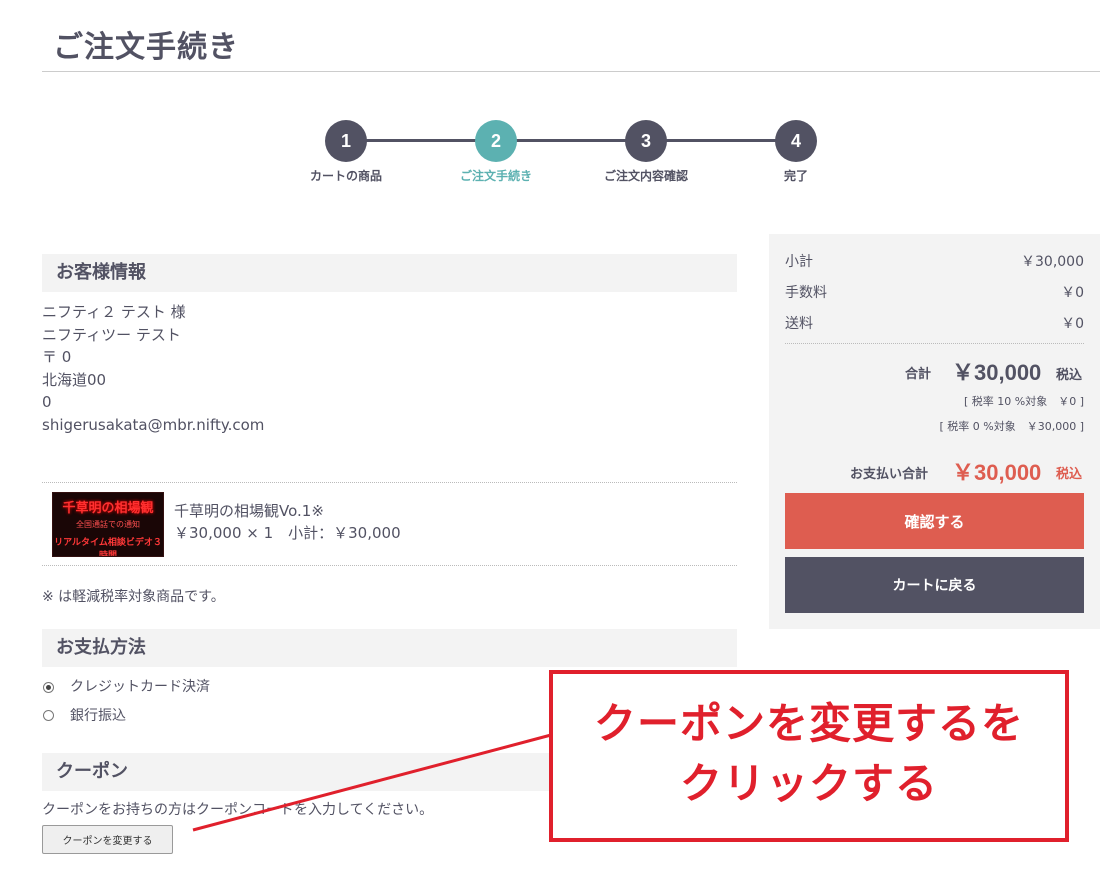  I want to click on annotation-line-2: クリックする, so click(808, 783).